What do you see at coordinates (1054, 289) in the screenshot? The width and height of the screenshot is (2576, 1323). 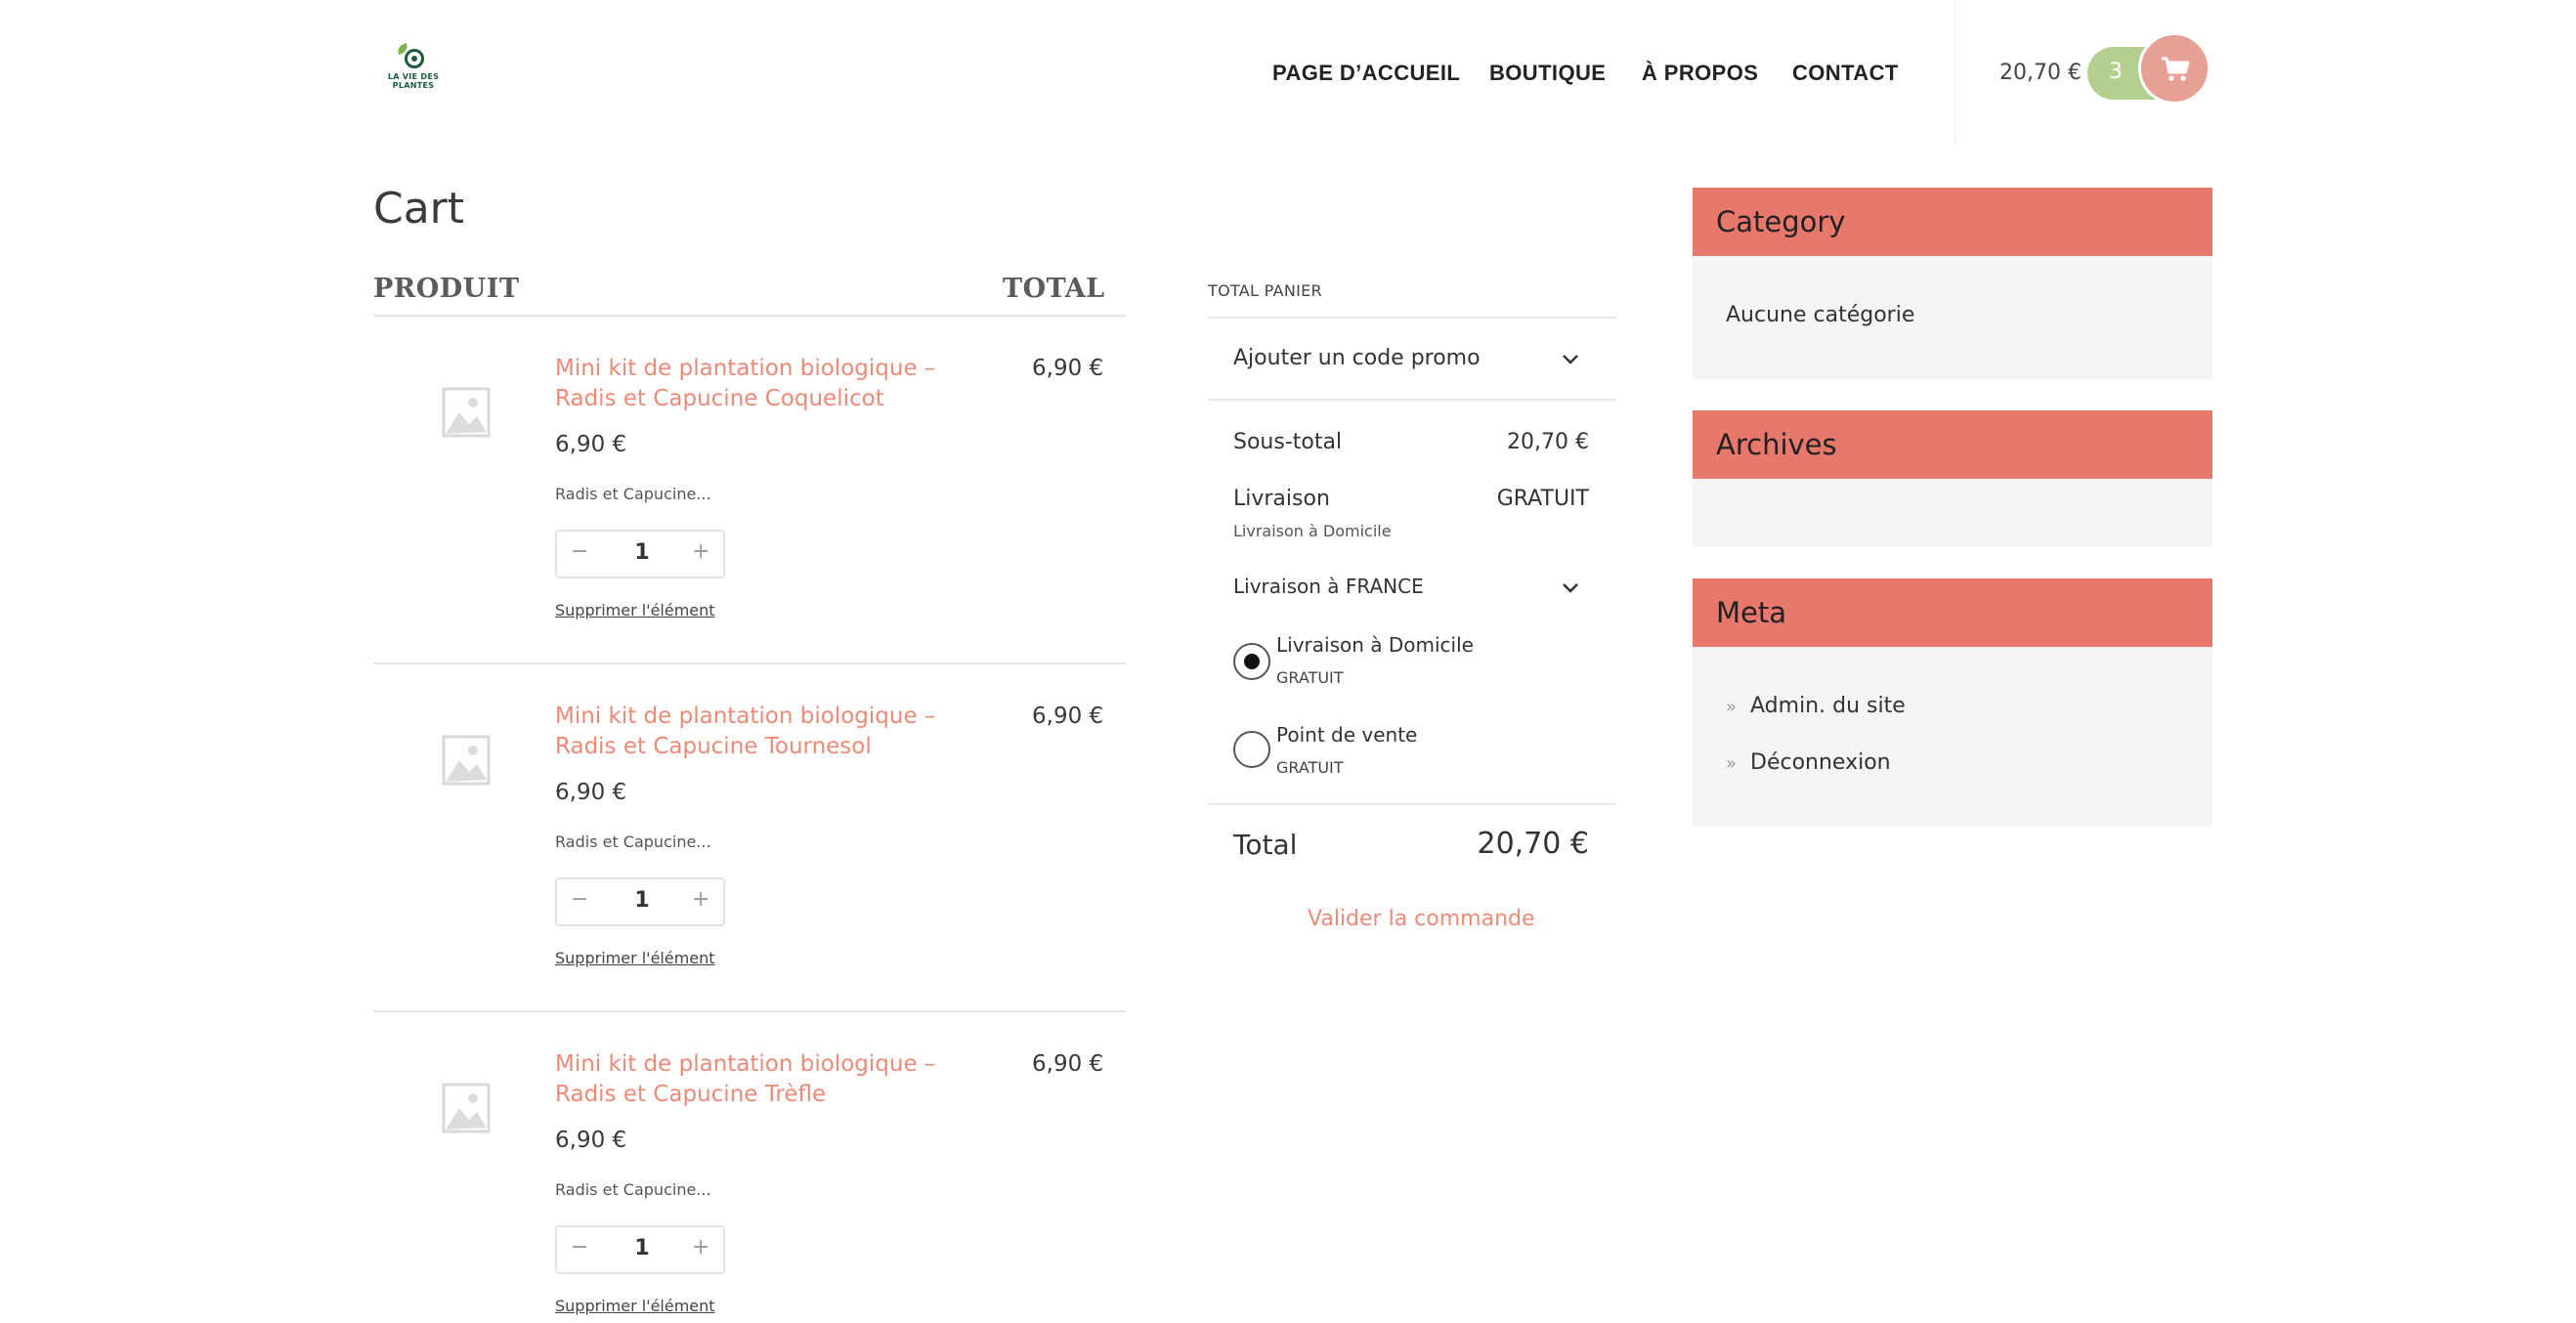 I see `column-header-total: TOTAL` at bounding box center [1054, 289].